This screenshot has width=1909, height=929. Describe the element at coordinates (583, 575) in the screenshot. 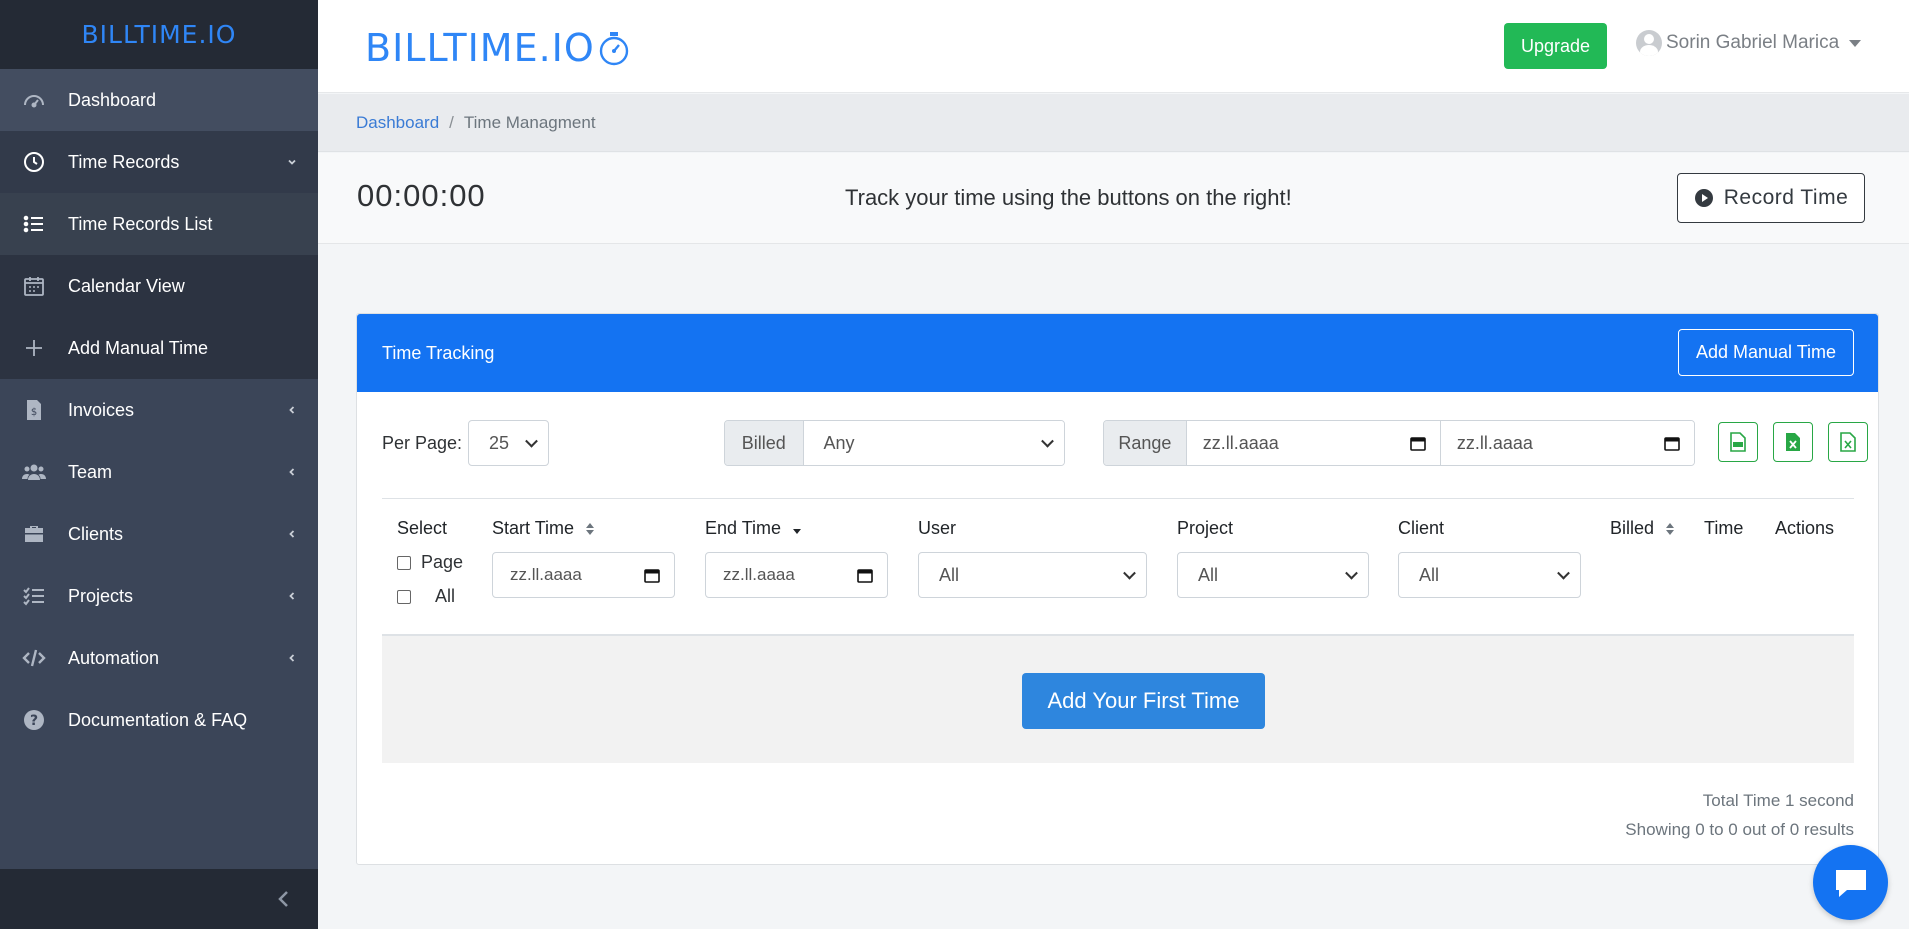

I see `start-time-filter-input: zz.ll.aaaa` at that location.